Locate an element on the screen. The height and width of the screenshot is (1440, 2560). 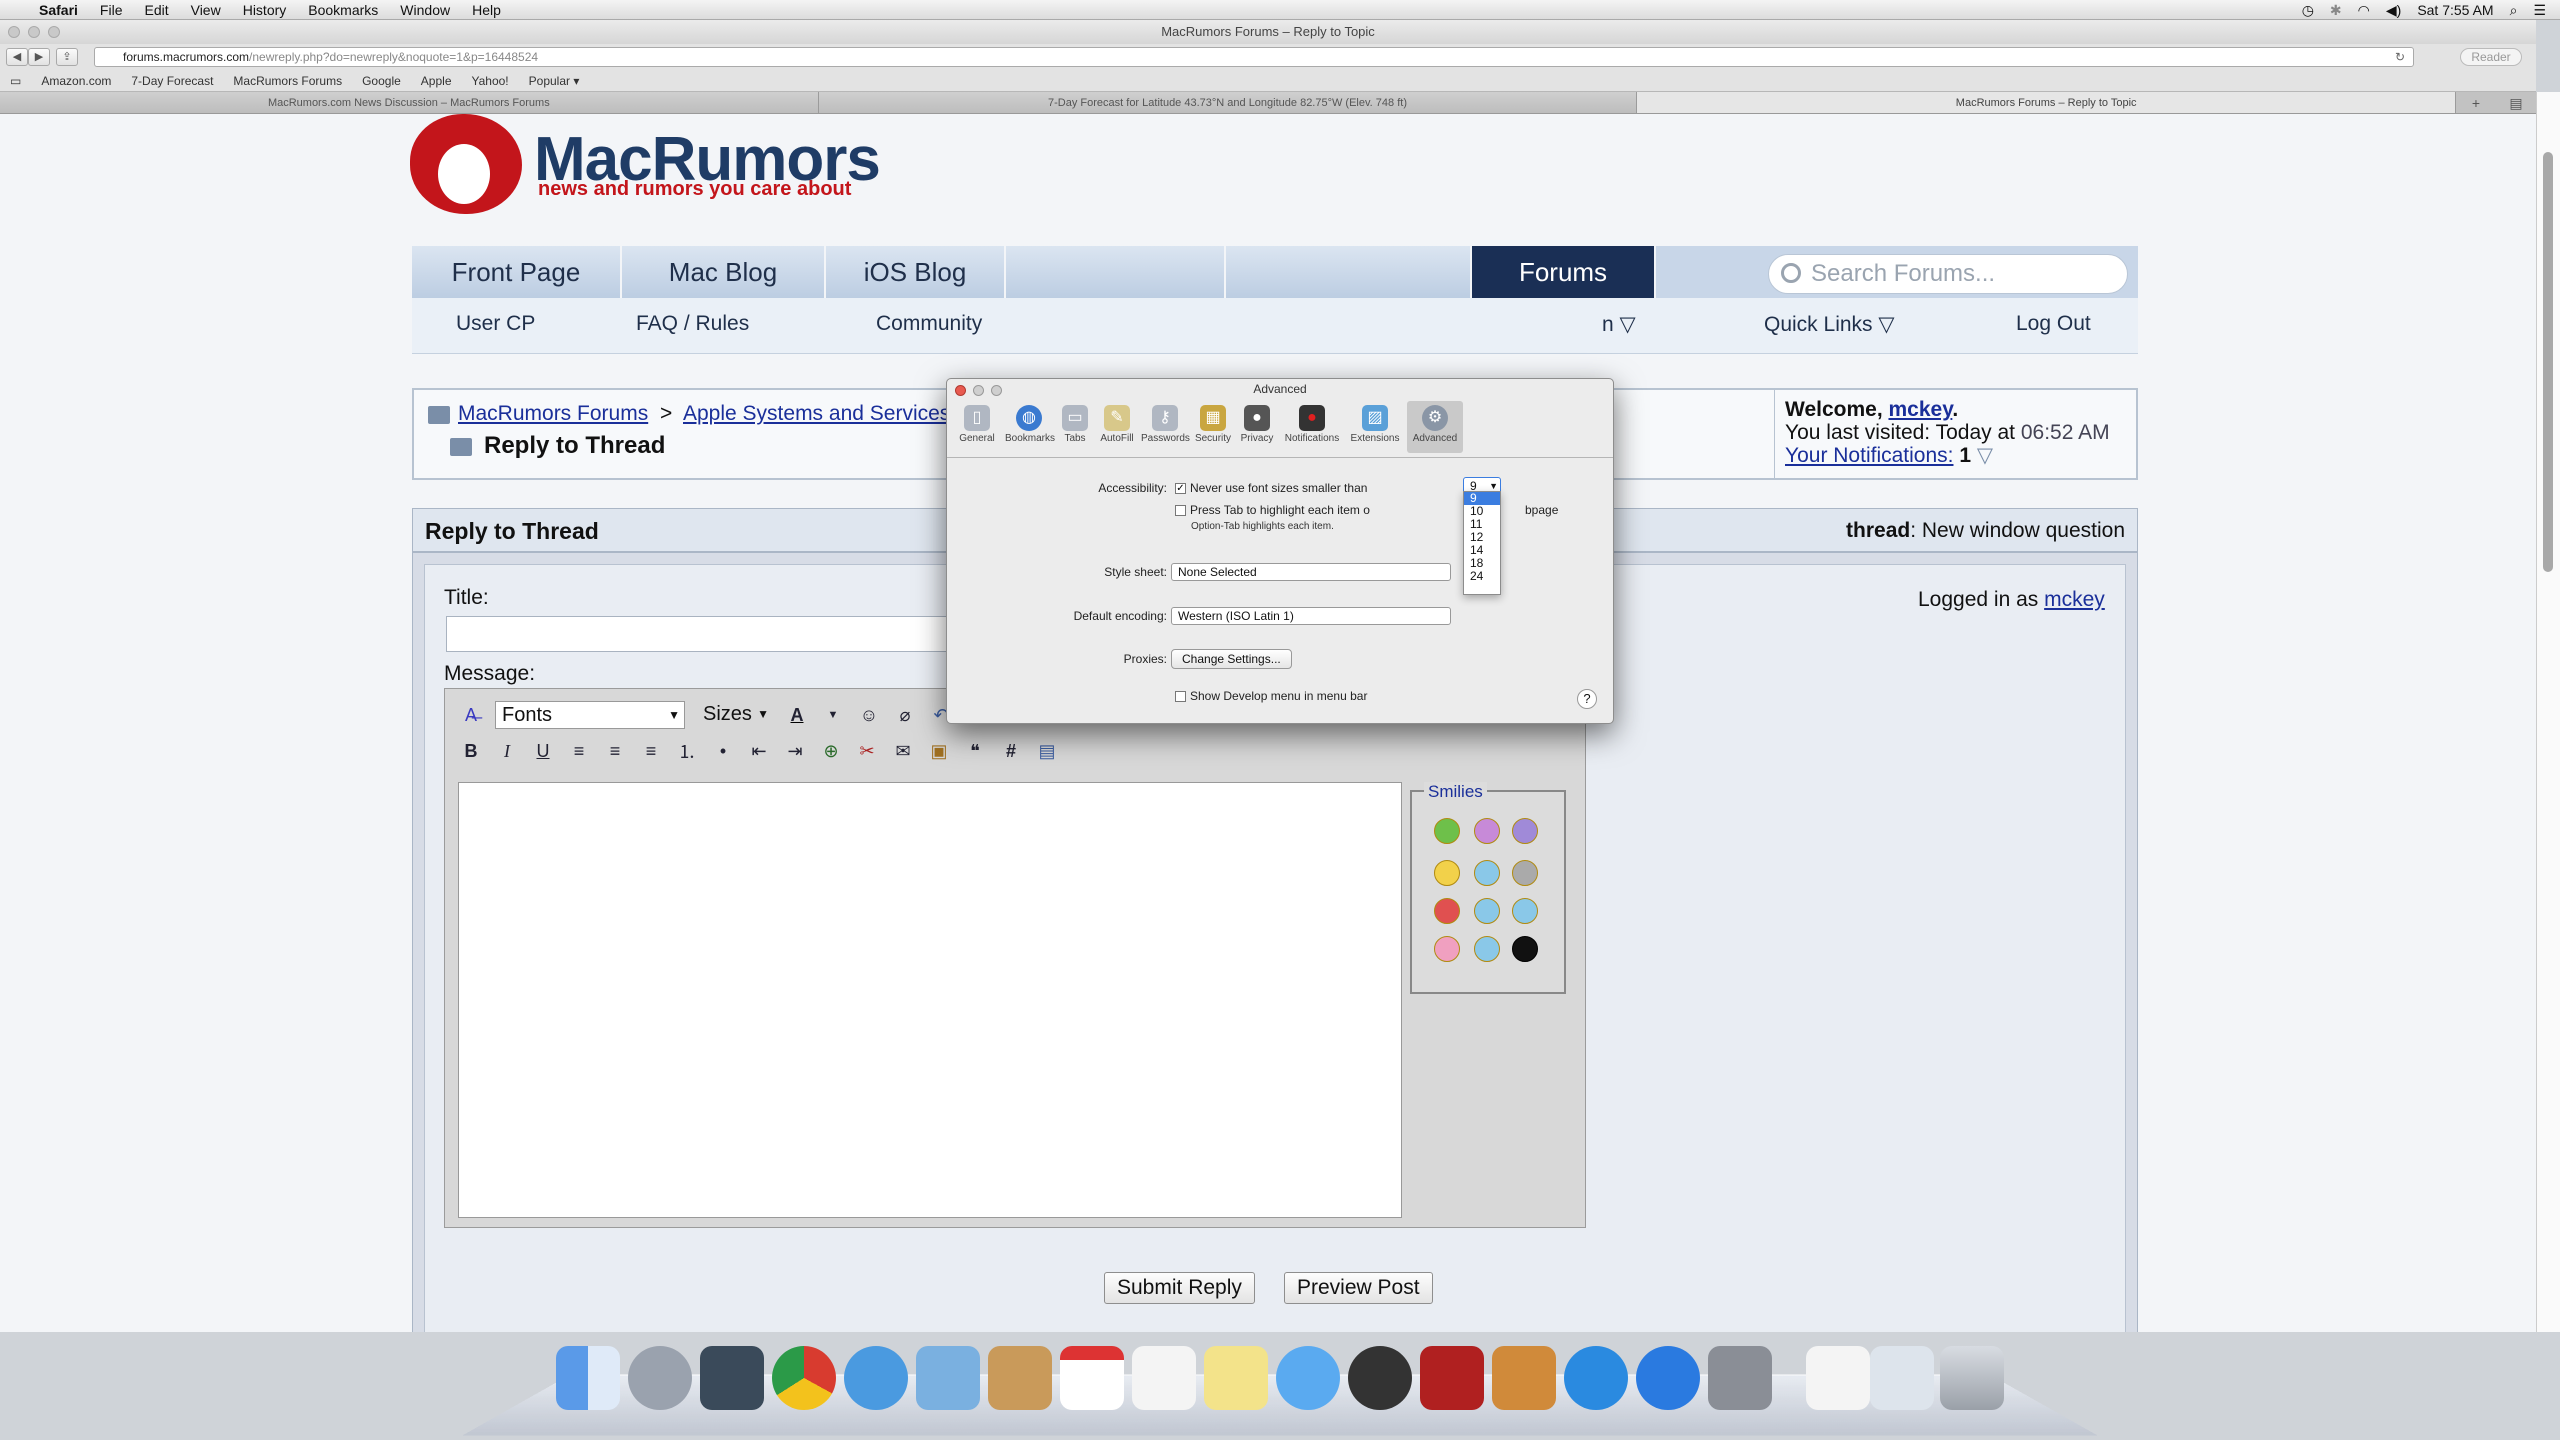
app-store-icon is located at coordinates (1668, 1378).